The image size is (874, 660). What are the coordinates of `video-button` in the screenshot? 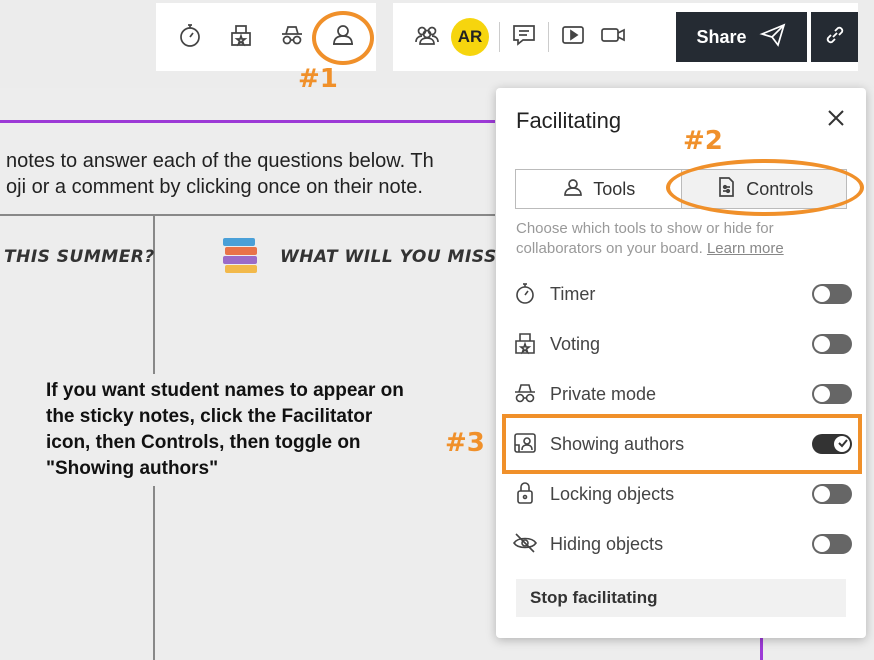 It's located at (613, 37).